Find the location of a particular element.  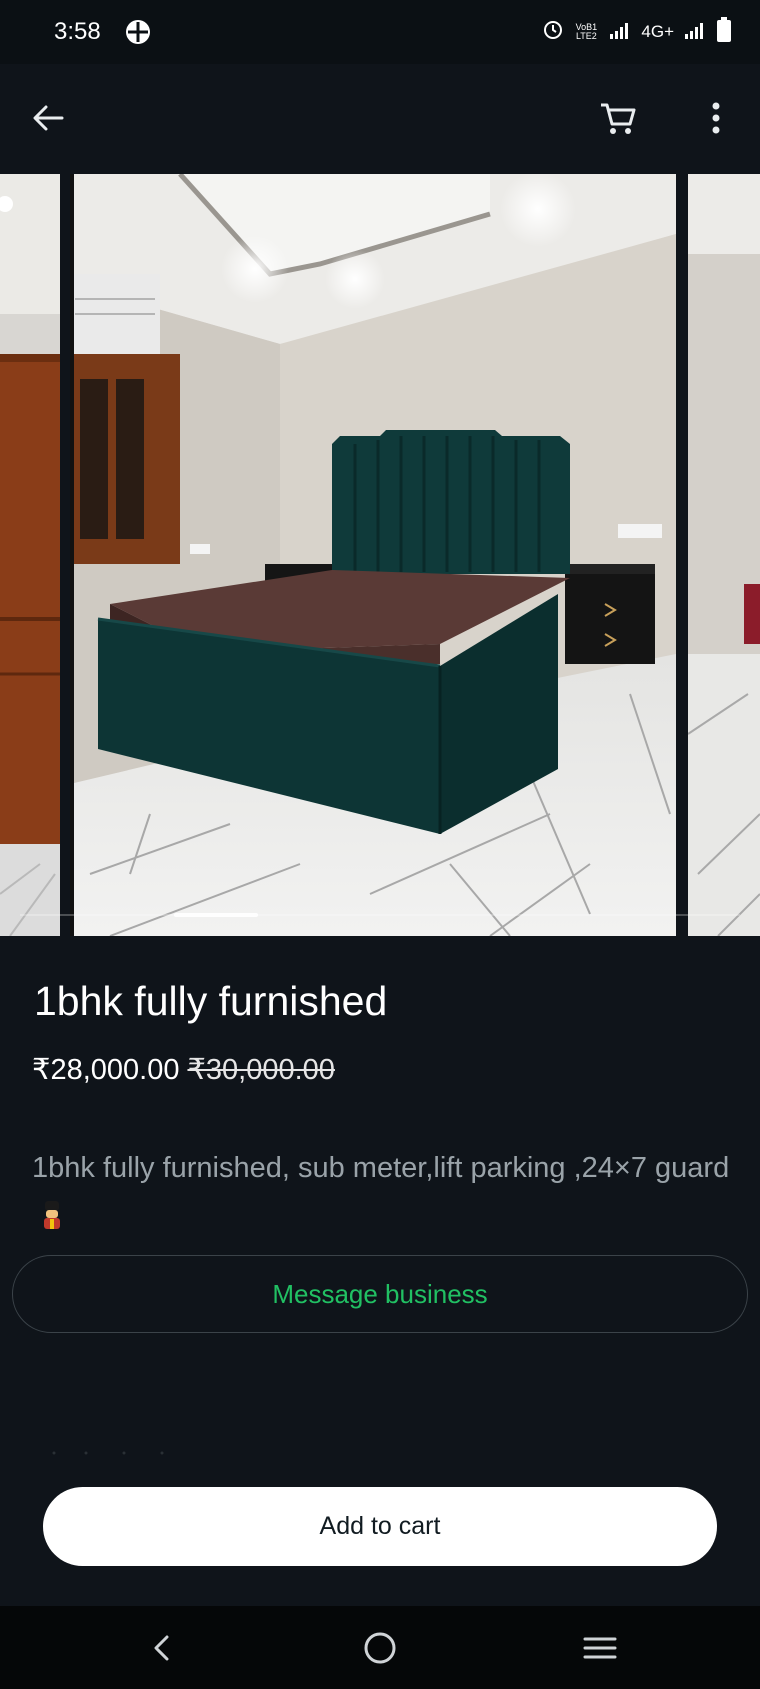

status-bar: 3:58 VoB1 LTE2 4G+ is located at coordinates (380, 32).